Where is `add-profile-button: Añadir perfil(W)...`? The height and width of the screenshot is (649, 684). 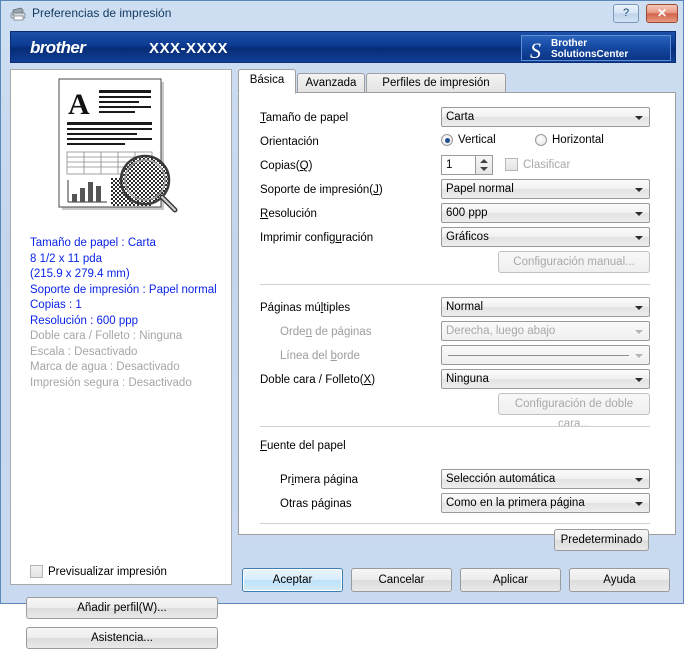 add-profile-button: Añadir perfil(W)... is located at coordinates (122, 608).